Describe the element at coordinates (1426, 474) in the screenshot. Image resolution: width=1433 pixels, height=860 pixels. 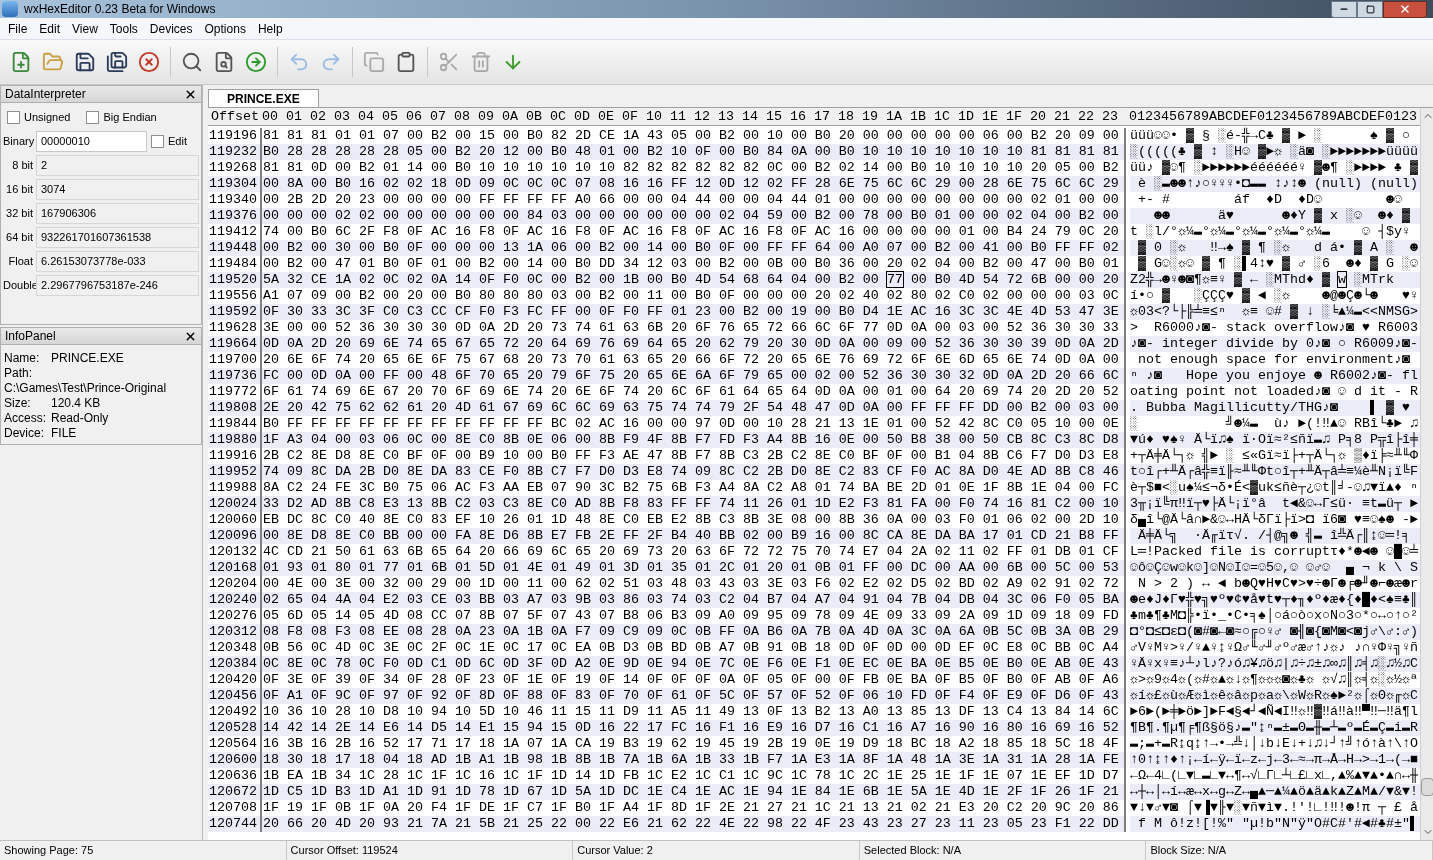
I see `scrollbar` at that location.